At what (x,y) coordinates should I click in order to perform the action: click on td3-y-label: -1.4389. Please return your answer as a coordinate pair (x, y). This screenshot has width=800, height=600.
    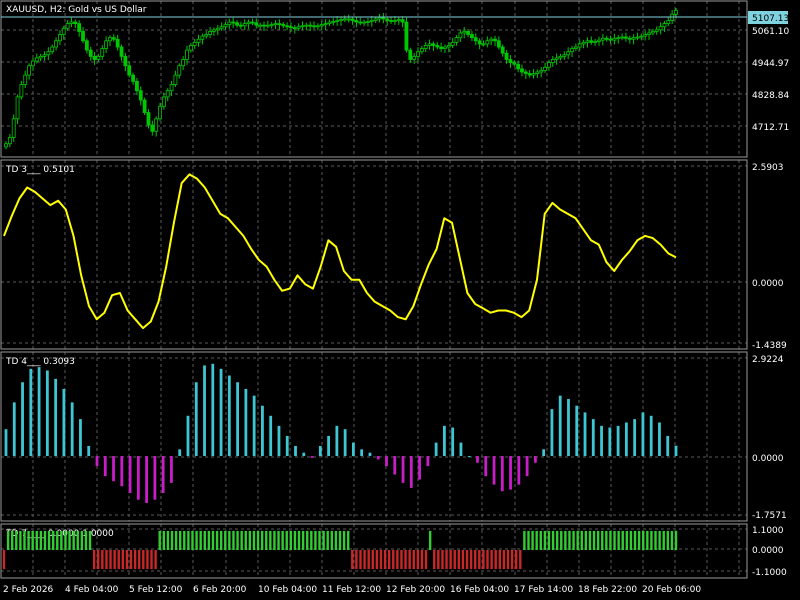
    Looking at the image, I should click on (769, 346).